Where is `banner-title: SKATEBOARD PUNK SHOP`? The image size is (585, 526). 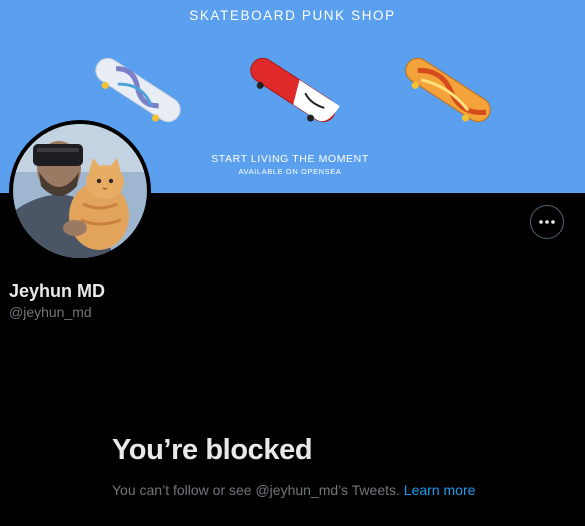 banner-title: SKATEBOARD PUNK SHOP is located at coordinates (292, 15).